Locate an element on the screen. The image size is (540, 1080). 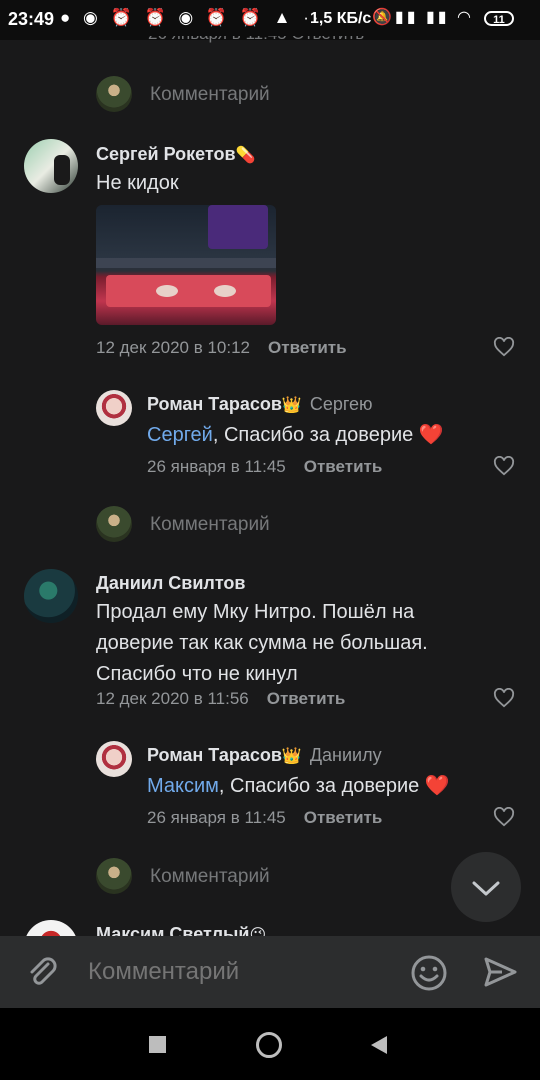
comment-meta: 12 дек 2020 в 11:56 Ответить is located at coordinates (220, 699).